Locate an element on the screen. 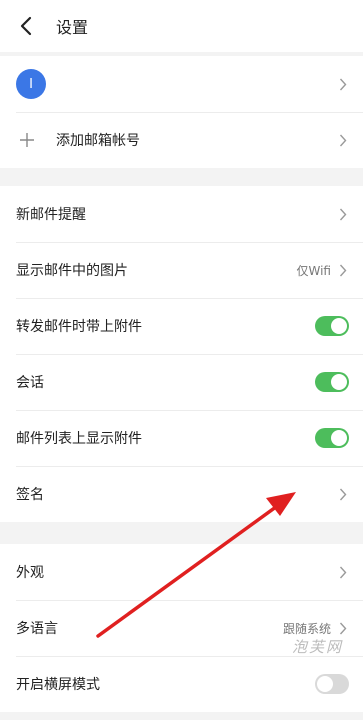 This screenshot has height=720, width=363. landscape-mode-label: 开启横屏模式 is located at coordinates (58, 685).